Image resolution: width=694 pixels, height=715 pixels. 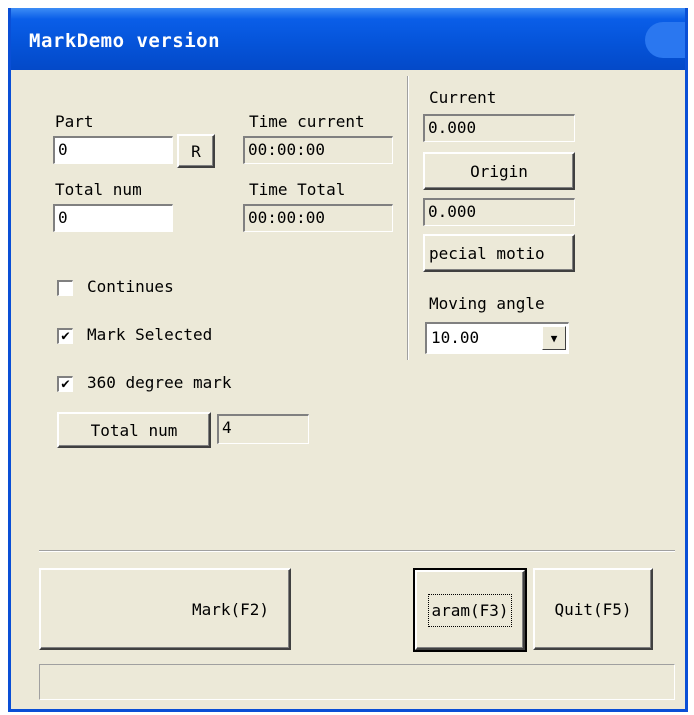 I want to click on bottom-divider, so click(x=357, y=551).